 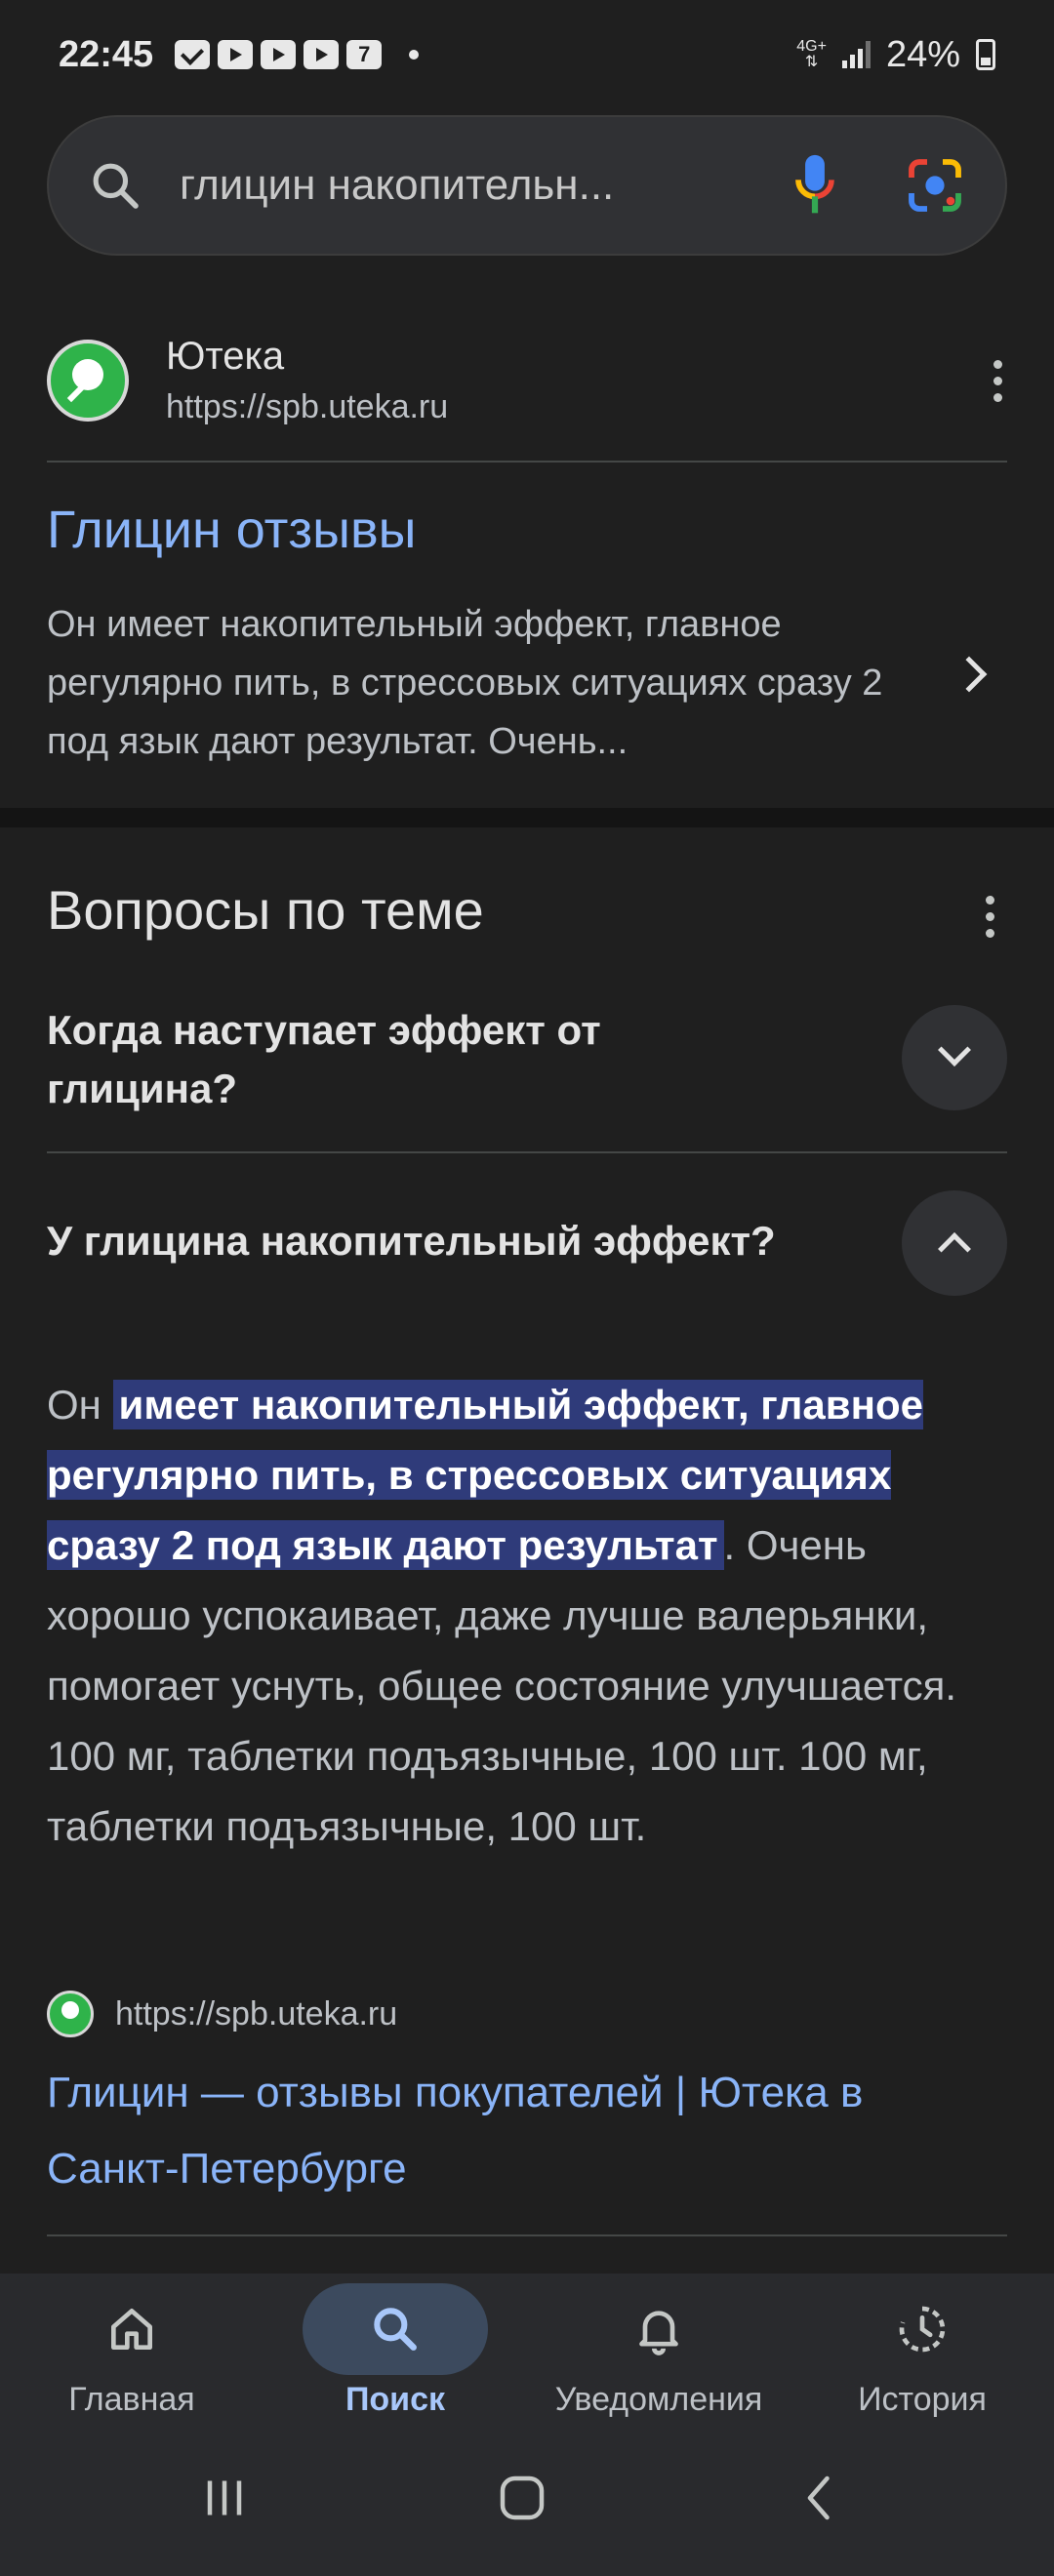 What do you see at coordinates (527, 817) in the screenshot?
I see `section-separator` at bounding box center [527, 817].